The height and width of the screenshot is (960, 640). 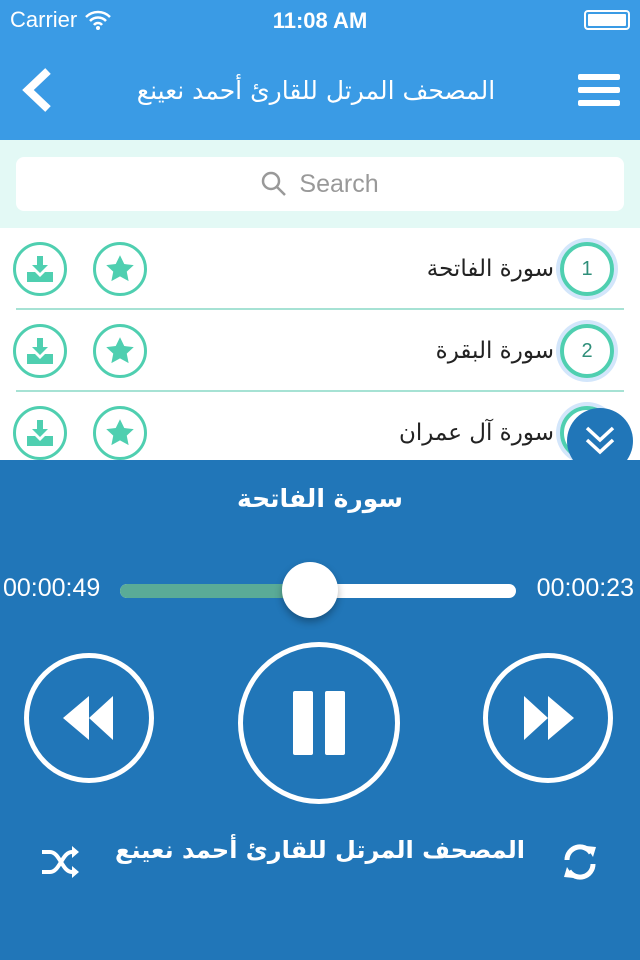 What do you see at coordinates (37, 90) in the screenshot?
I see `back-button` at bounding box center [37, 90].